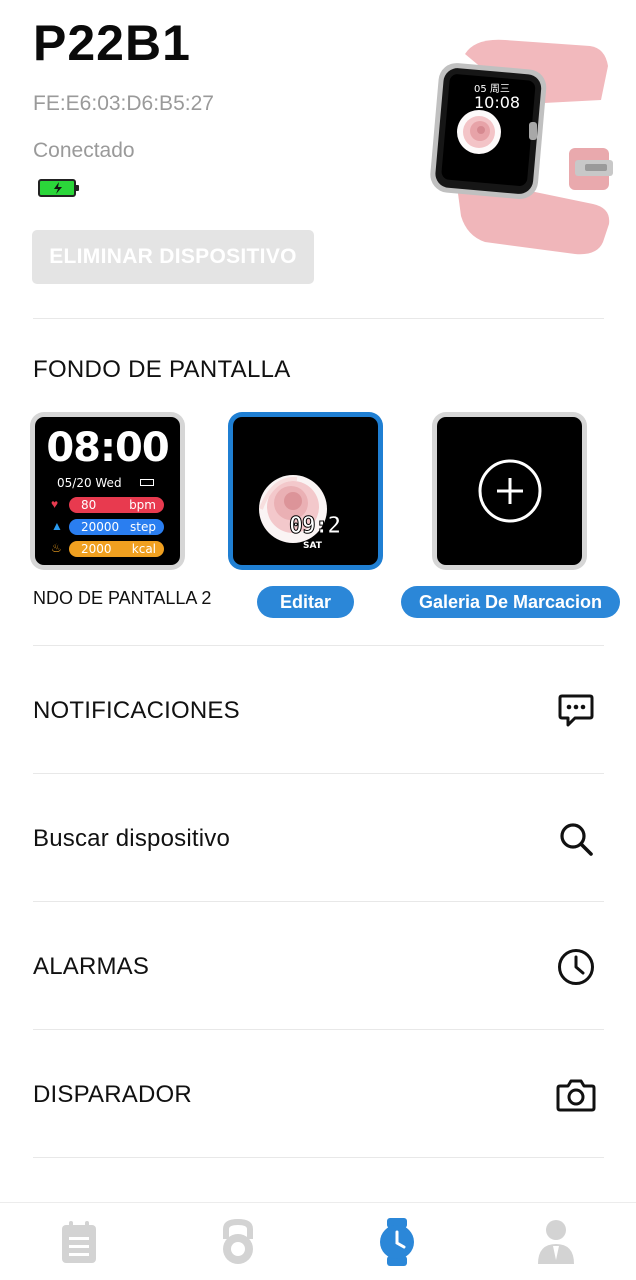 The image size is (636, 1280). What do you see at coordinates (576, 1095) in the screenshot?
I see `camera-icon` at bounding box center [576, 1095].